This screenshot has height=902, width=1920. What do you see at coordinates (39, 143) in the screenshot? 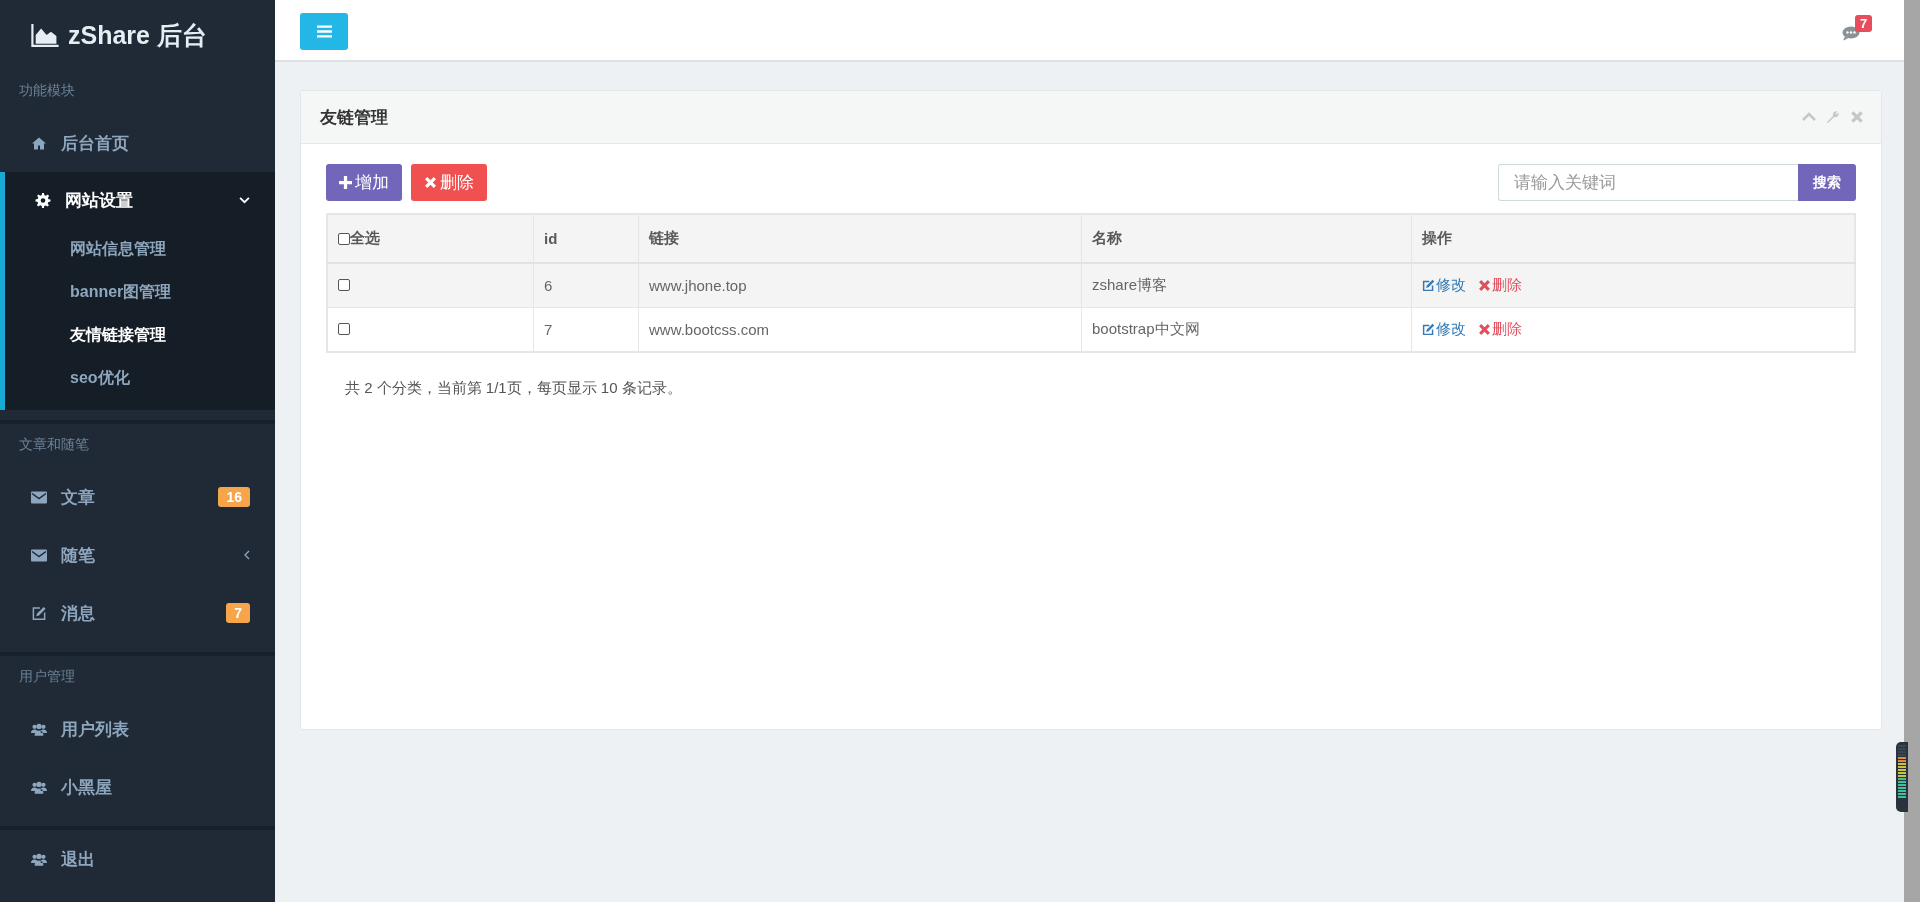
I see `home-icon` at bounding box center [39, 143].